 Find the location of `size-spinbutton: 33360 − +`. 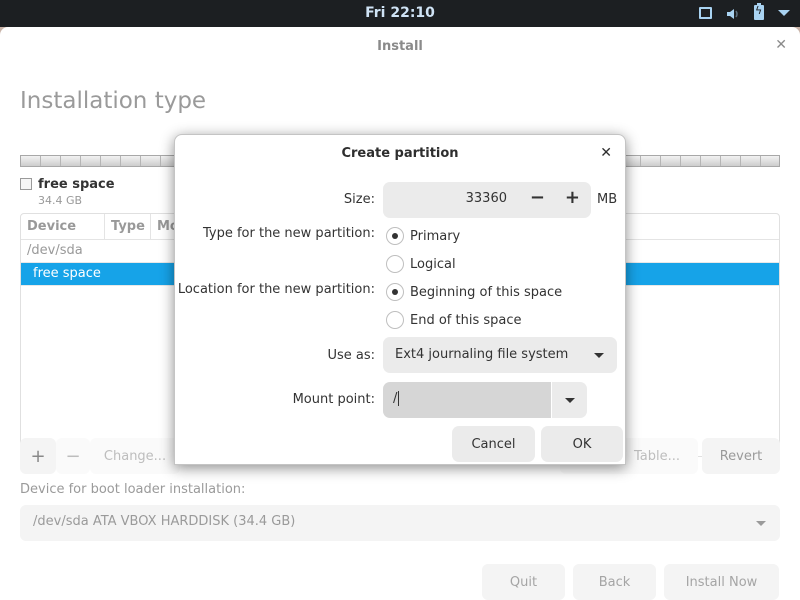

size-spinbutton: 33360 − + is located at coordinates (487, 200).